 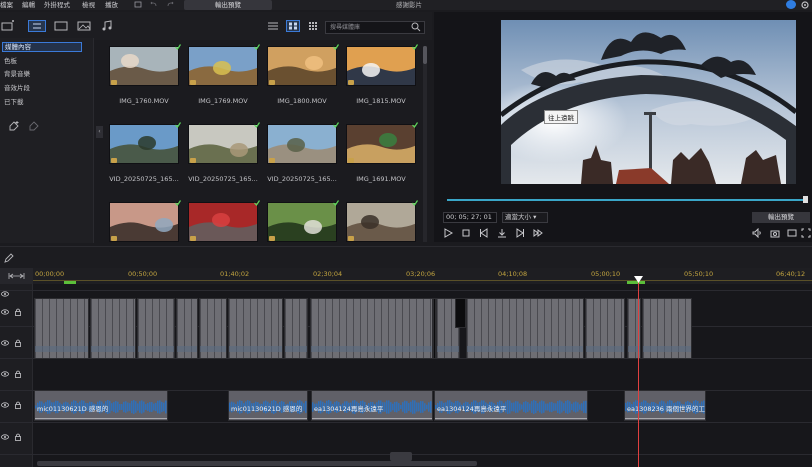 What do you see at coordinates (638, 372) in the screenshot?
I see `playhead` at bounding box center [638, 372].